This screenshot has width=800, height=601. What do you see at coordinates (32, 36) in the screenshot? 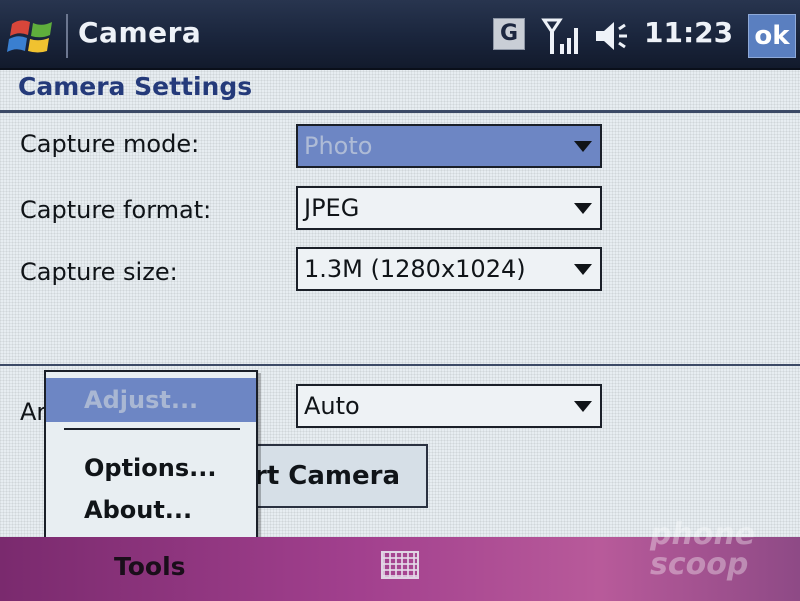
I see `windows-start-icon` at bounding box center [32, 36].